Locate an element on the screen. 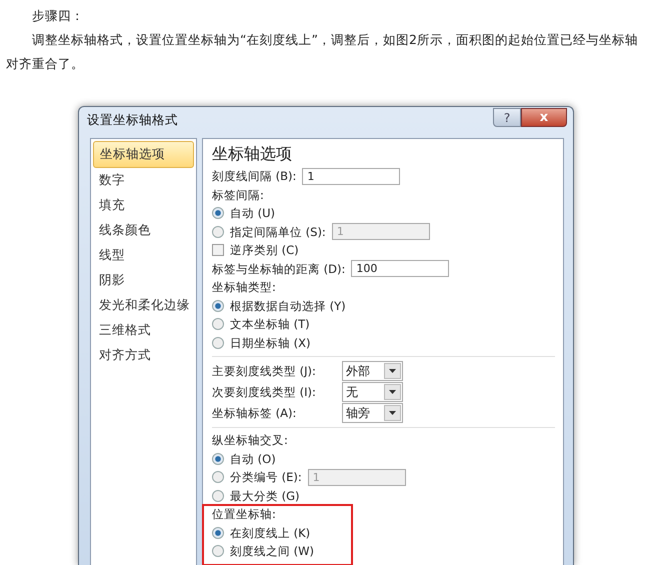 Image resolution: width=652 pixels, height=565 pixels. radio-label: 最大分类 (G) is located at coordinates (265, 495).